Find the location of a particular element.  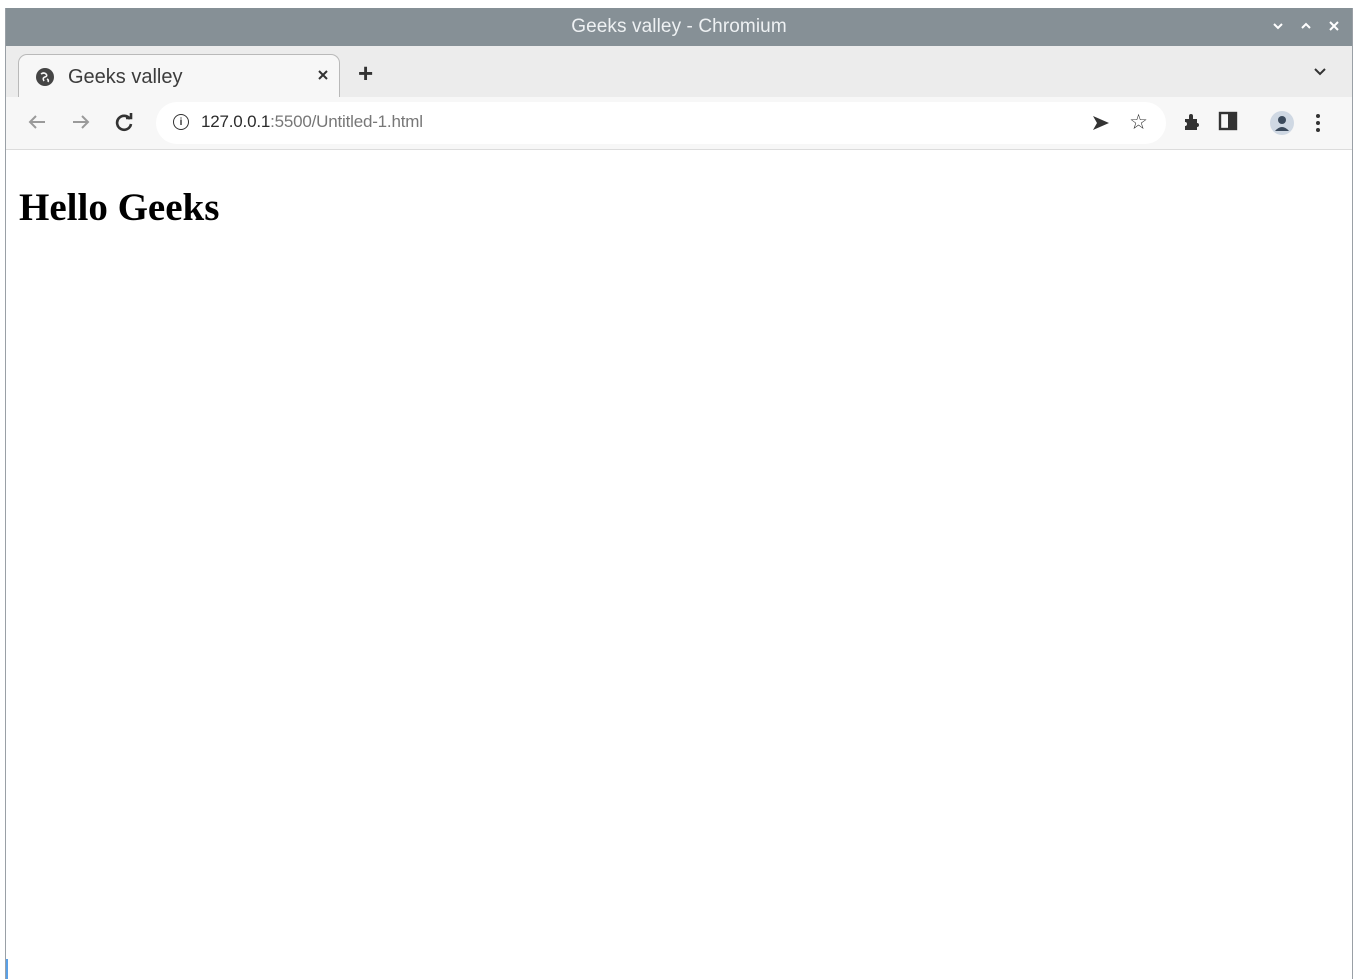

side-panel-icon is located at coordinates (1228, 123).